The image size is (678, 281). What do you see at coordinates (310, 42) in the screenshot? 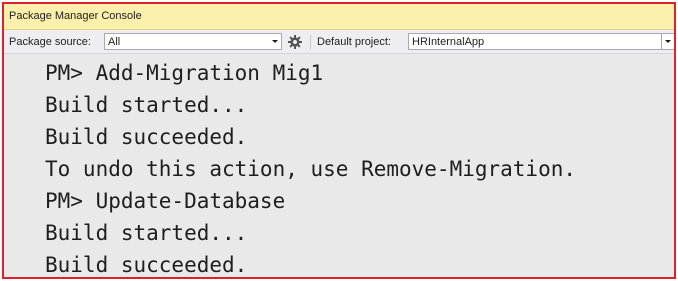
I see `toolbar-separator` at bounding box center [310, 42].